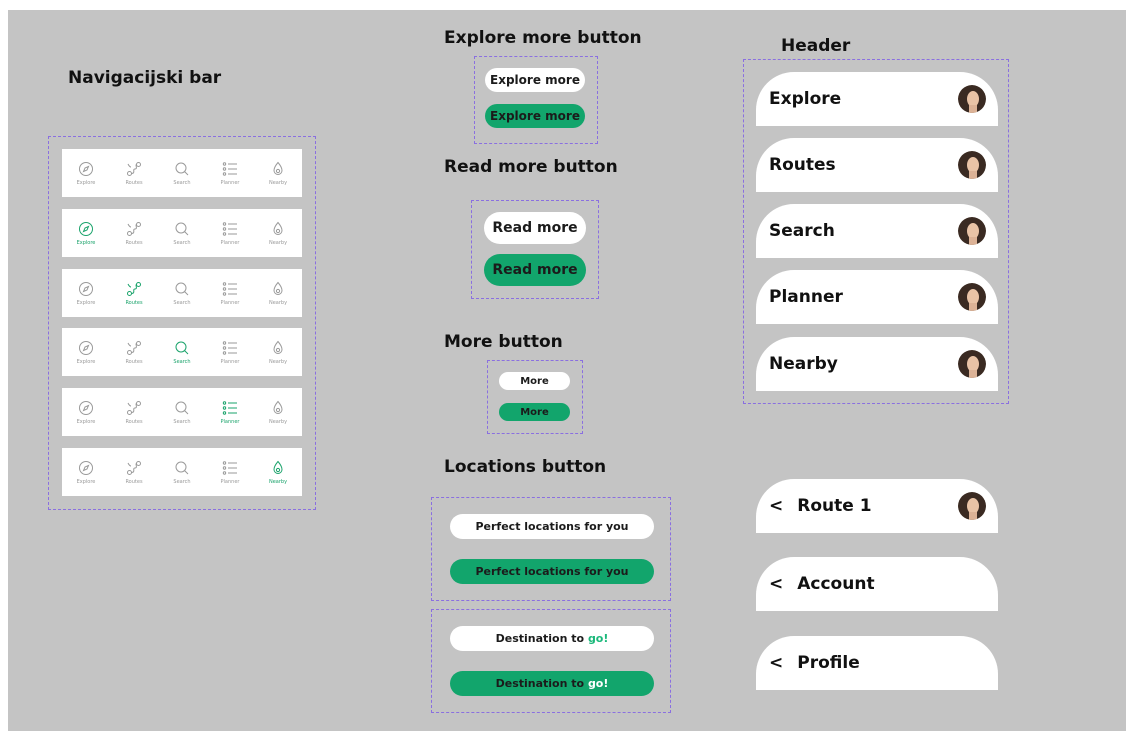  What do you see at coordinates (805, 99) in the screenshot?
I see `header-card-title: Explore` at bounding box center [805, 99].